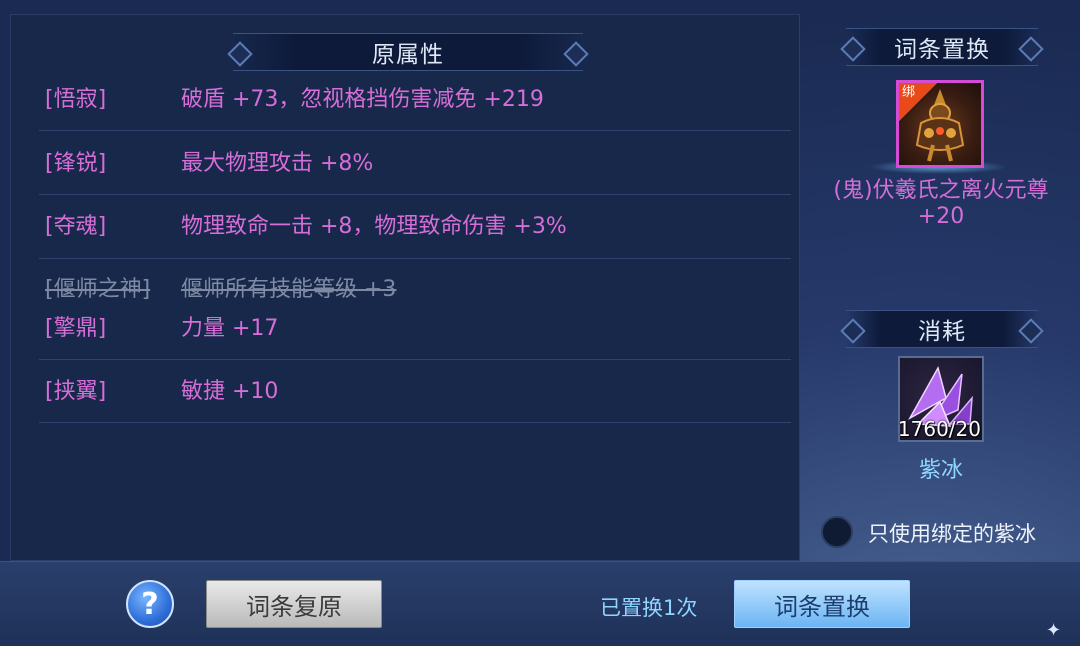  Describe the element at coordinates (230, 391) in the screenshot. I see `attribute-desc: 敏捷 +10` at that location.